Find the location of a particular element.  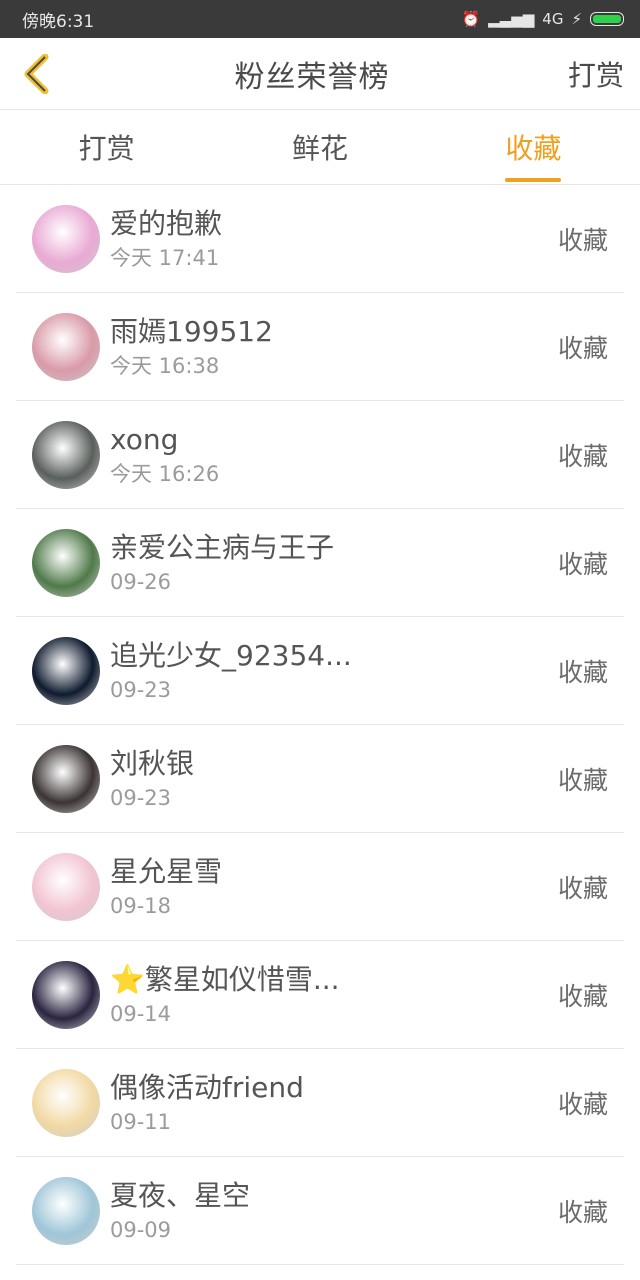

list-item-info: 追光少女_92354... 09-23 is located at coordinates (334, 671).